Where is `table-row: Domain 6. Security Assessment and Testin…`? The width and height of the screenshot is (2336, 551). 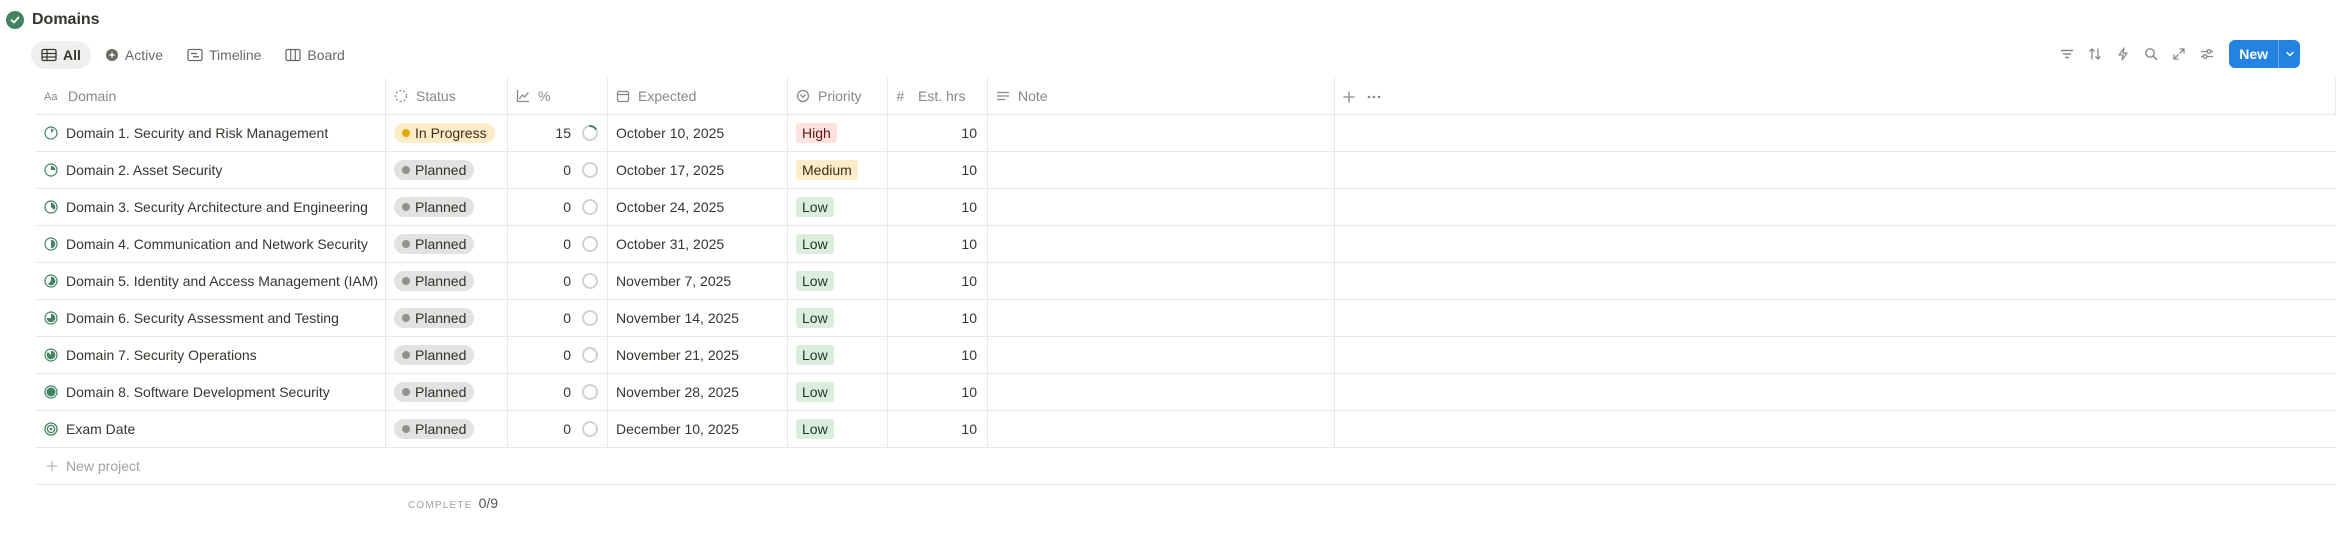 table-row: Domain 6. Security Assessment and Testin… is located at coordinates (1186, 318).